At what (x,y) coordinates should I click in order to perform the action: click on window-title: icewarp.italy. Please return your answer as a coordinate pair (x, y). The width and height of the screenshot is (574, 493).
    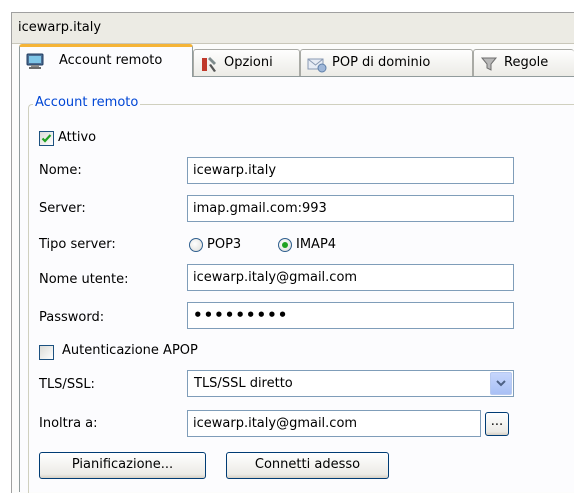
    Looking at the image, I should click on (60, 27).